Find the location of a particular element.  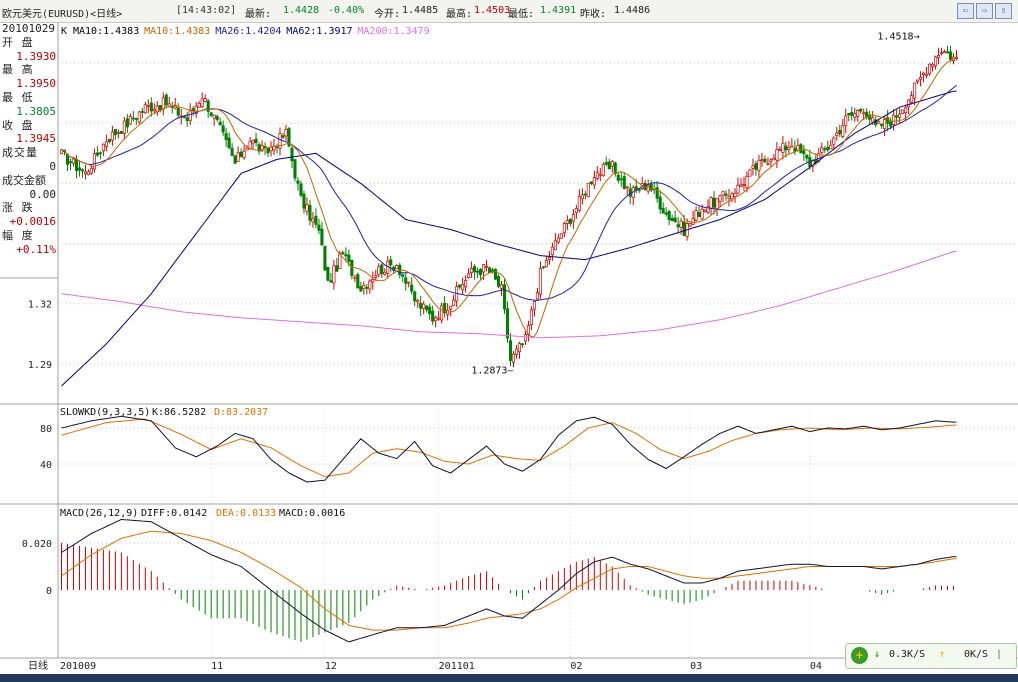

info-open-label: 开 盘 is located at coordinates (18, 42).